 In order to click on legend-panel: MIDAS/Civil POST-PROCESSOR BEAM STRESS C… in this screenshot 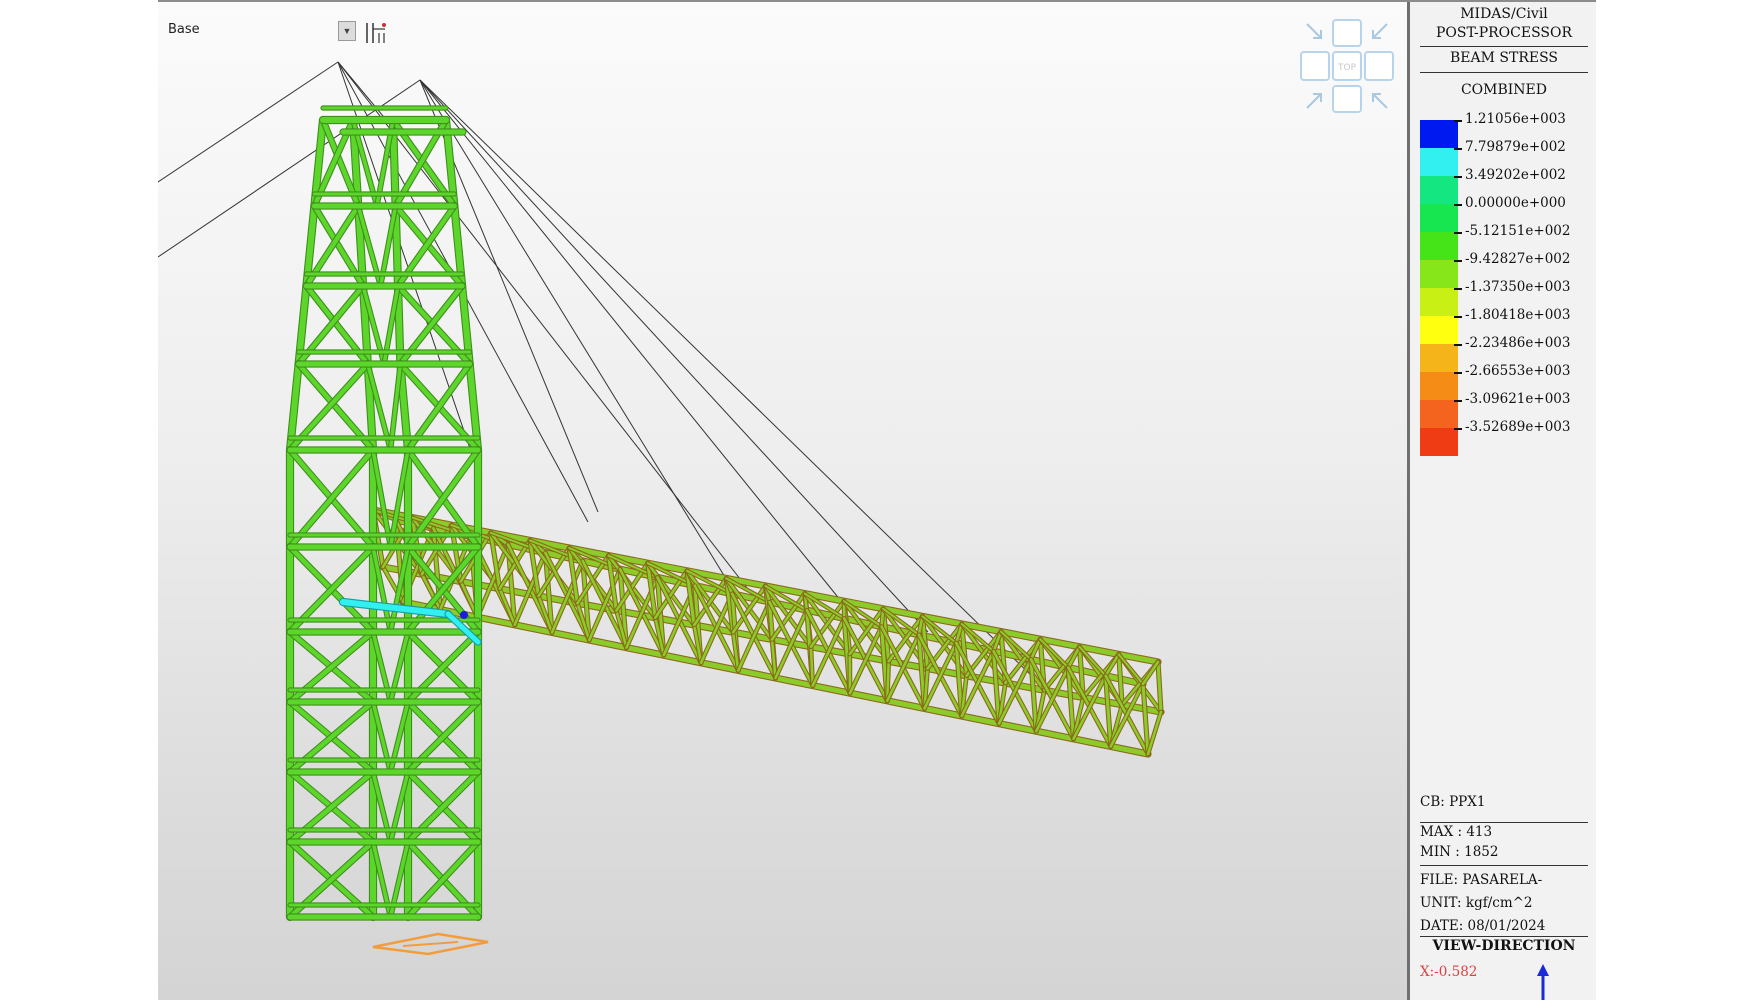, I will do `click(1501, 501)`.